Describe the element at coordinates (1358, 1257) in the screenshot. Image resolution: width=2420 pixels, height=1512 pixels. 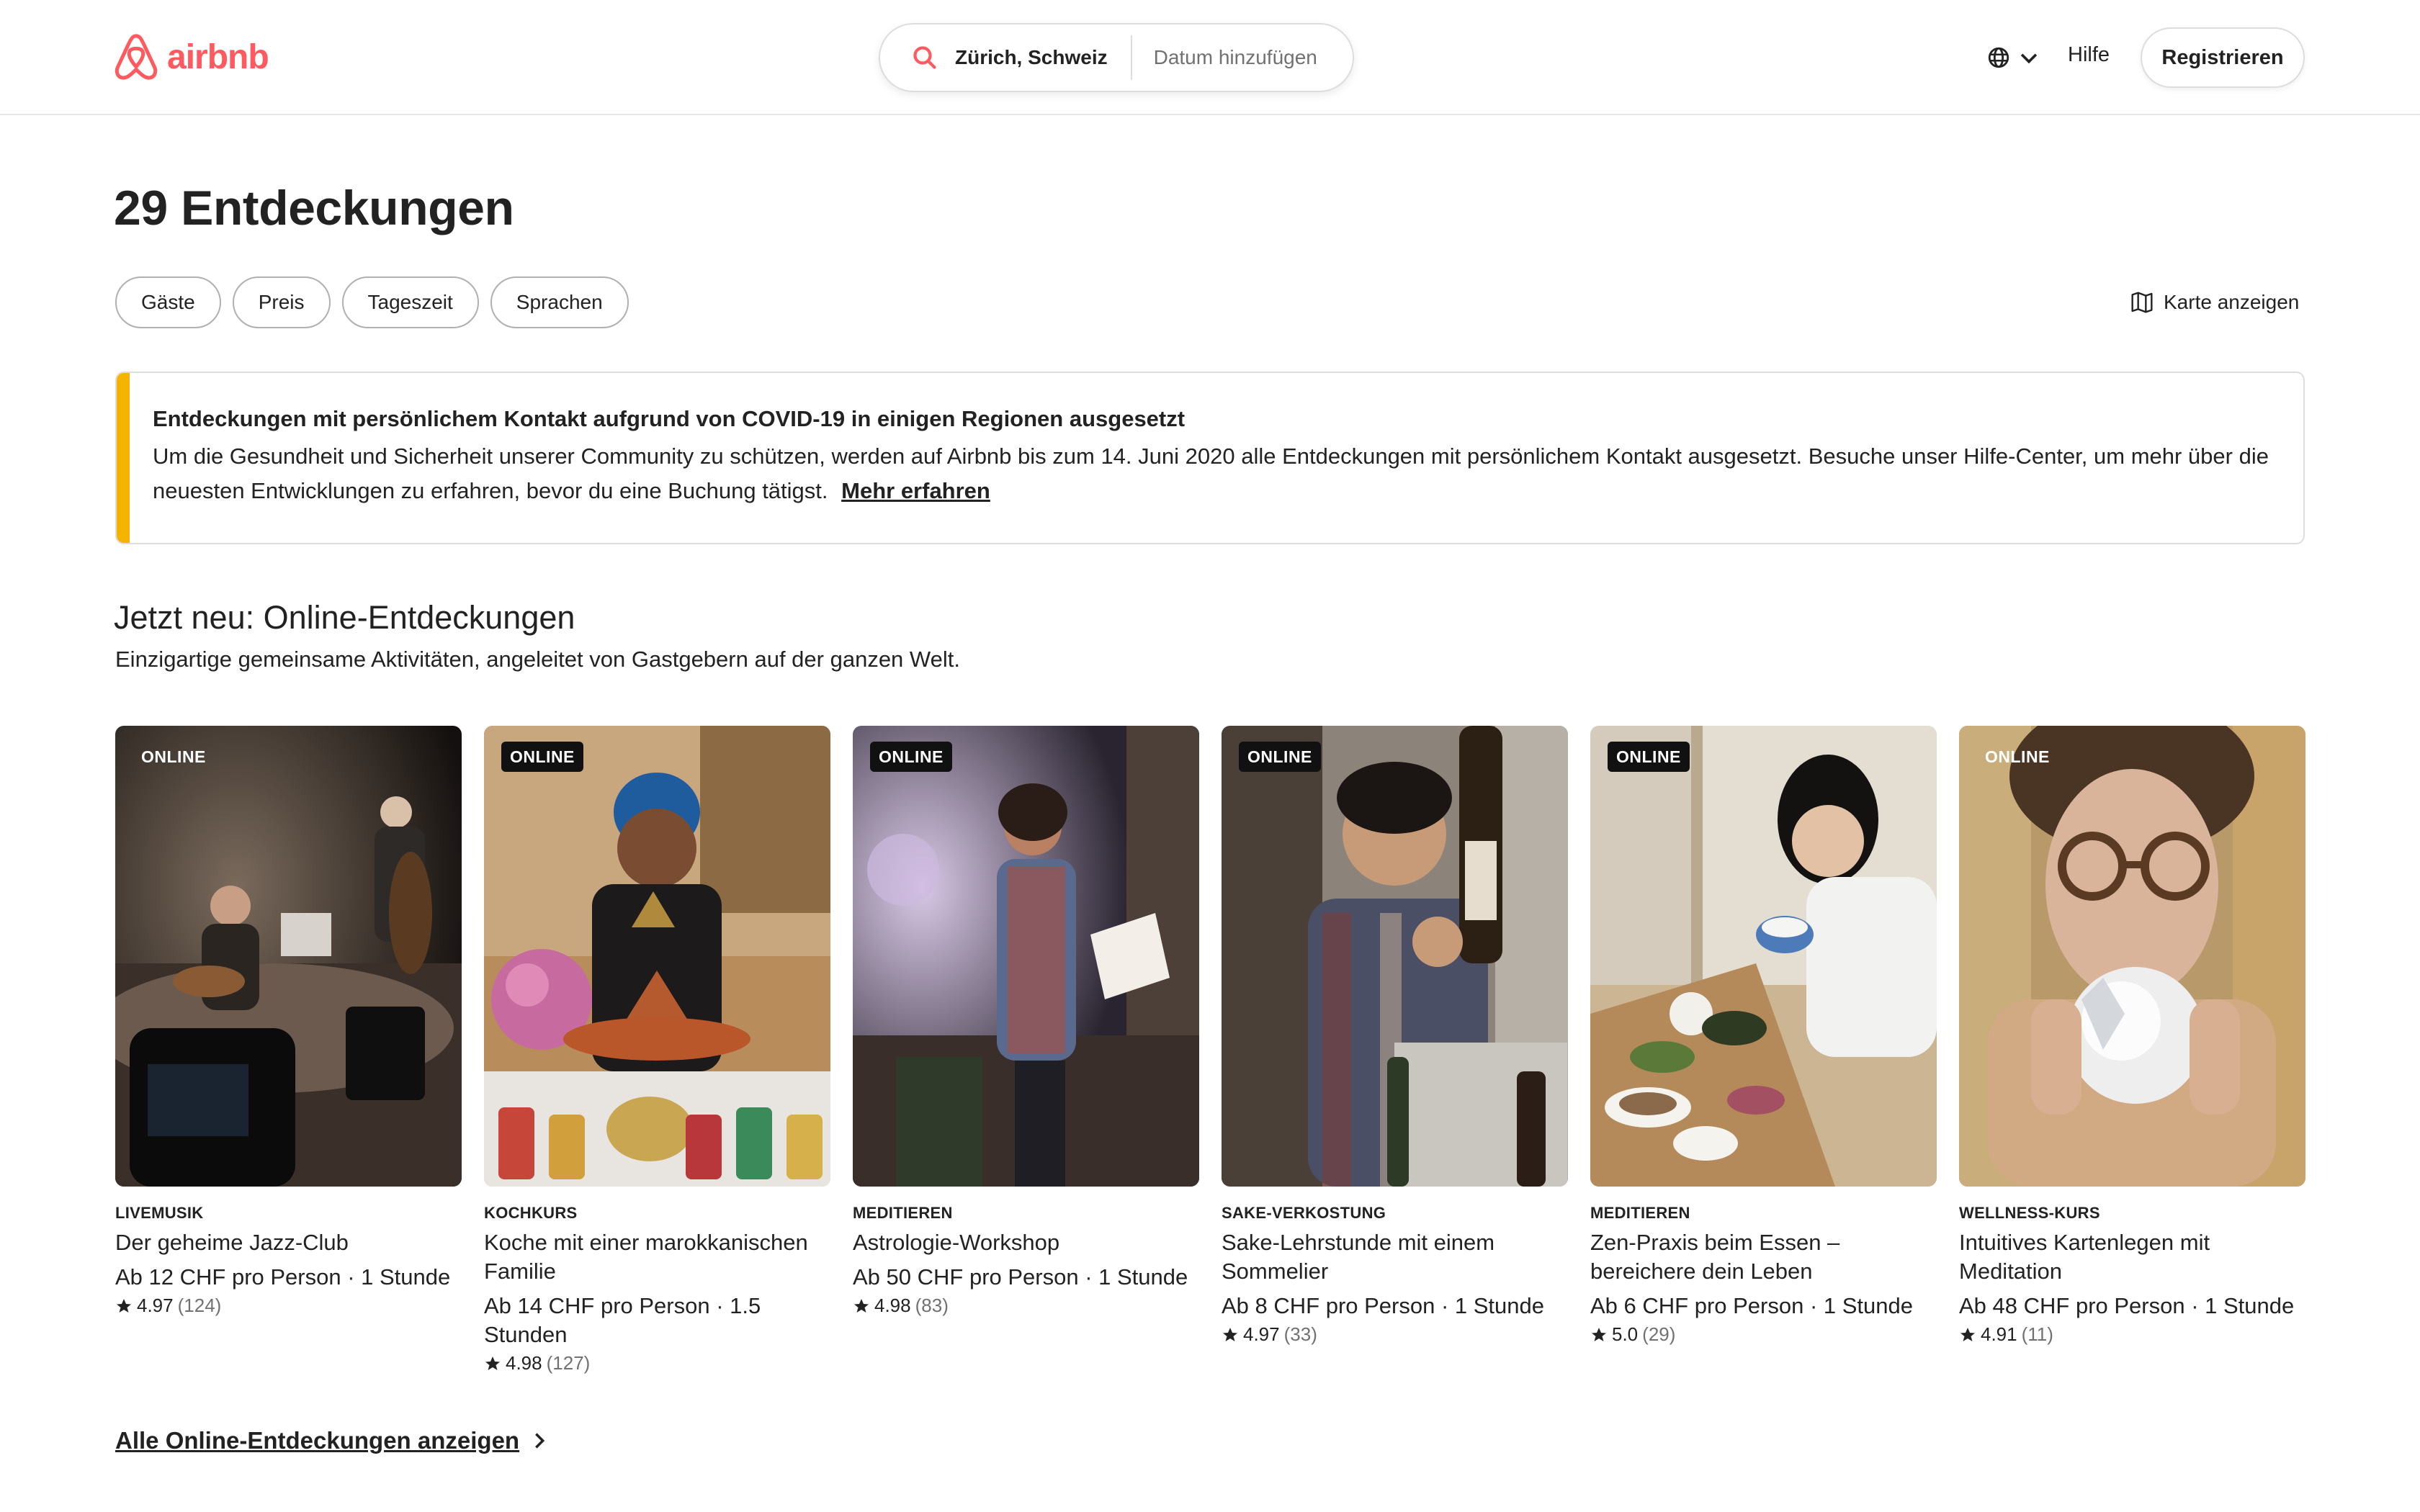
I see `card-title: Sake-Lehrstunde mit einem Sommelier` at that location.